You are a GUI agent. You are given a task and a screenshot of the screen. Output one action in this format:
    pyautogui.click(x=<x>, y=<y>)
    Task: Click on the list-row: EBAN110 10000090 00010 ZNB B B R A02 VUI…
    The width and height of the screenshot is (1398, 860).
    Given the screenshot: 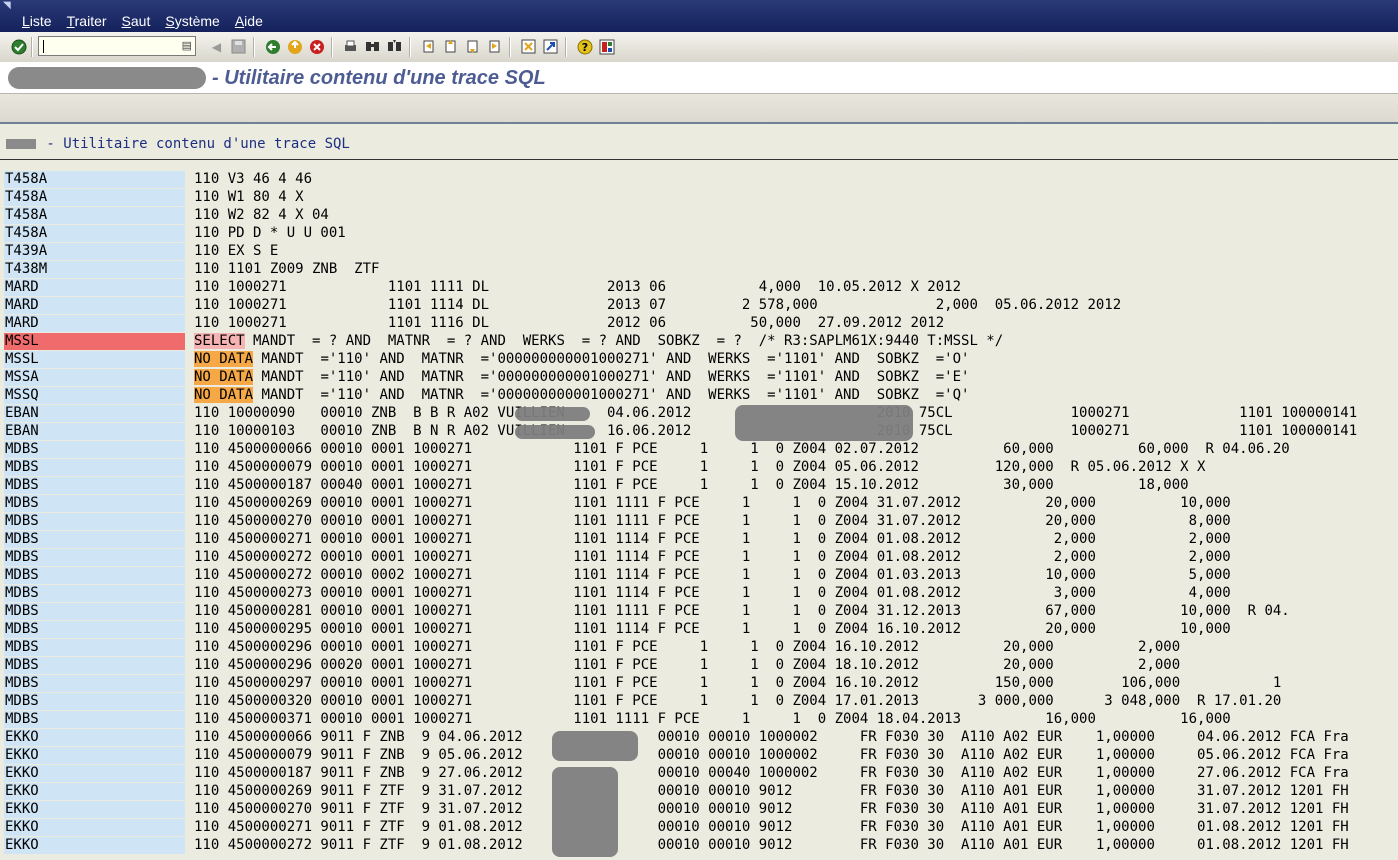 What is the action you would take?
    pyautogui.click(x=699, y=414)
    